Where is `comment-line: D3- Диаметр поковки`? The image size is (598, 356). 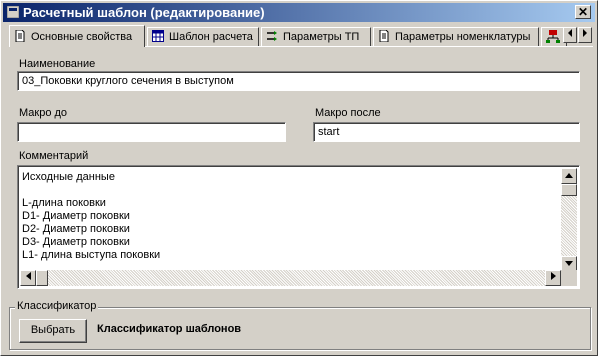 comment-line: D3- Диаметр поковки is located at coordinates (76, 242).